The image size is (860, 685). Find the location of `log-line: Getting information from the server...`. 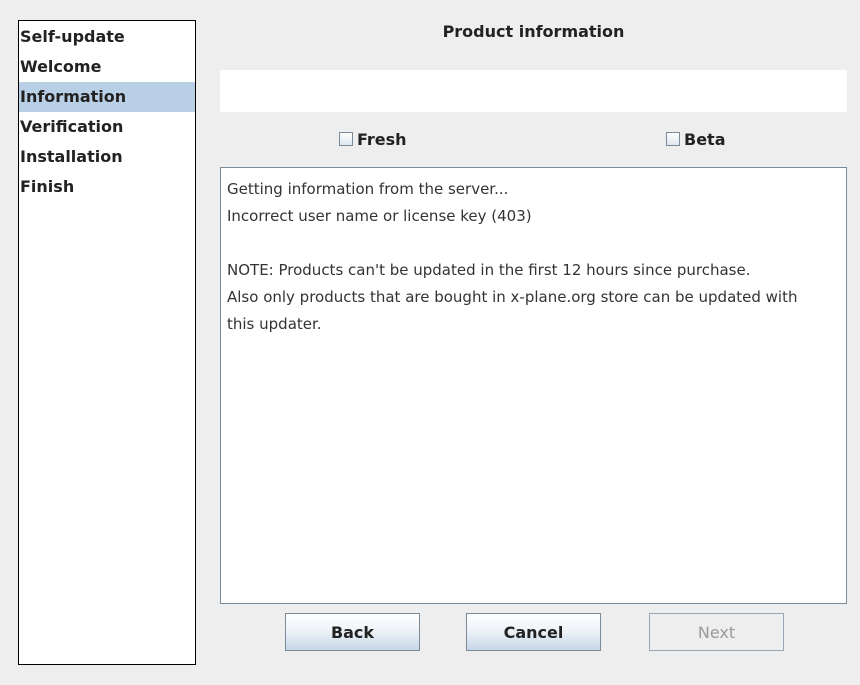

log-line: Getting information from the server... is located at coordinates (368, 189).